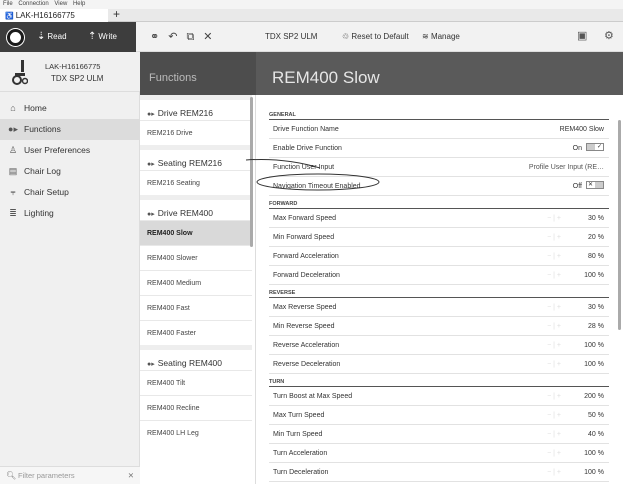 The width and height of the screenshot is (623, 484). I want to click on tab-title: LAK-H16166775, so click(45, 15).